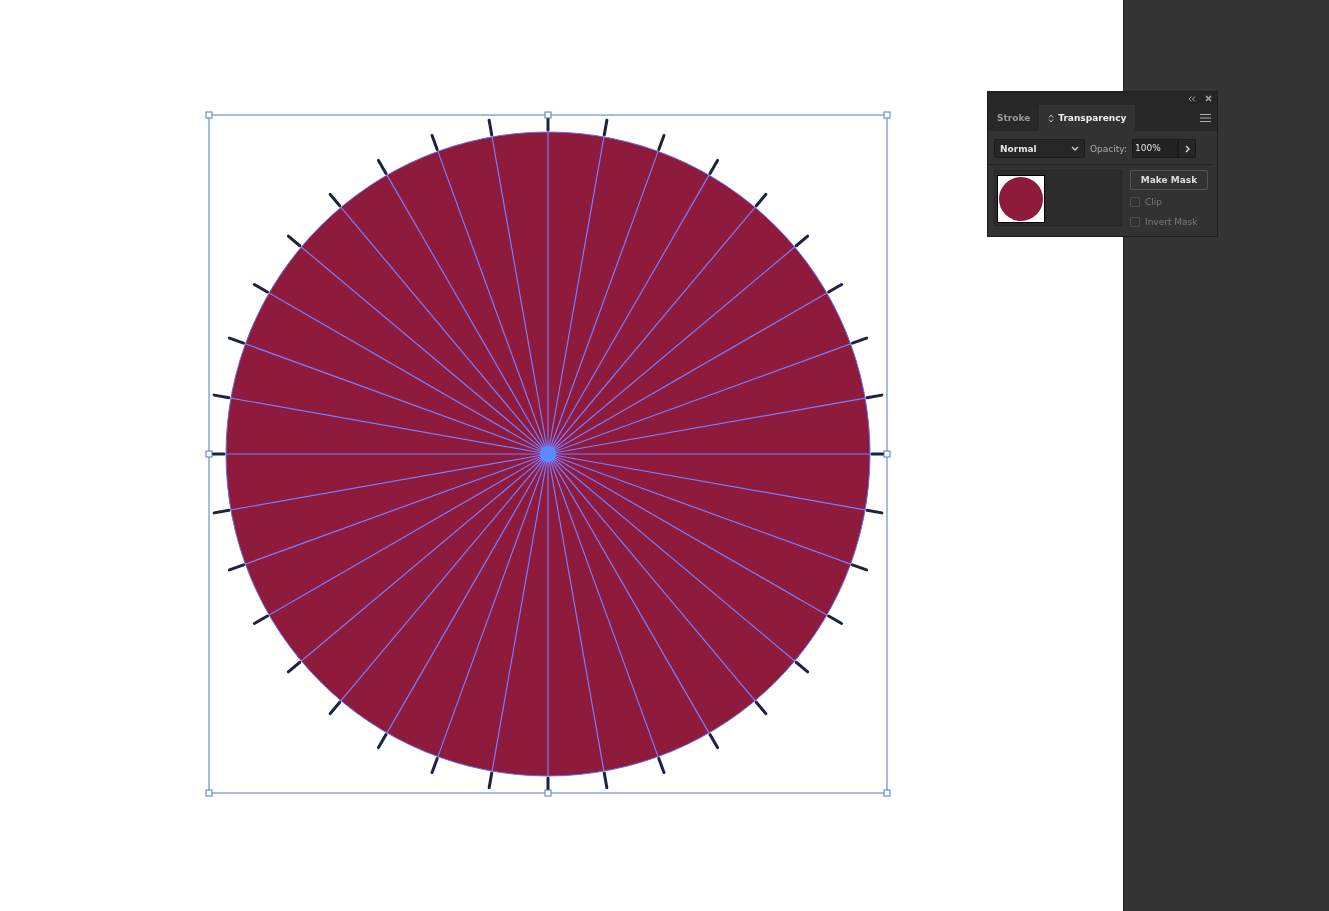 The width and height of the screenshot is (1329, 911). I want to click on caret-icon, so click(1075, 148).